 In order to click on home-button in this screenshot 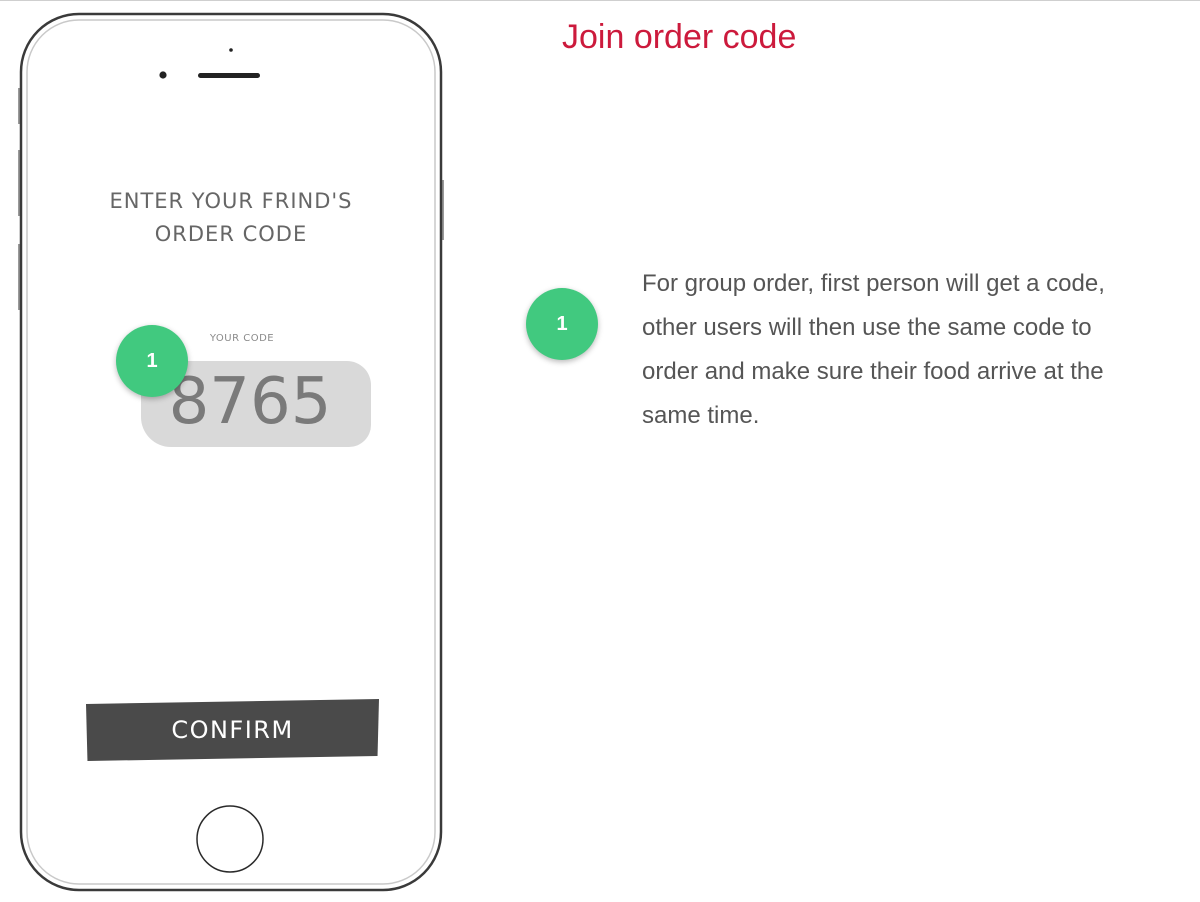, I will do `click(230, 839)`.